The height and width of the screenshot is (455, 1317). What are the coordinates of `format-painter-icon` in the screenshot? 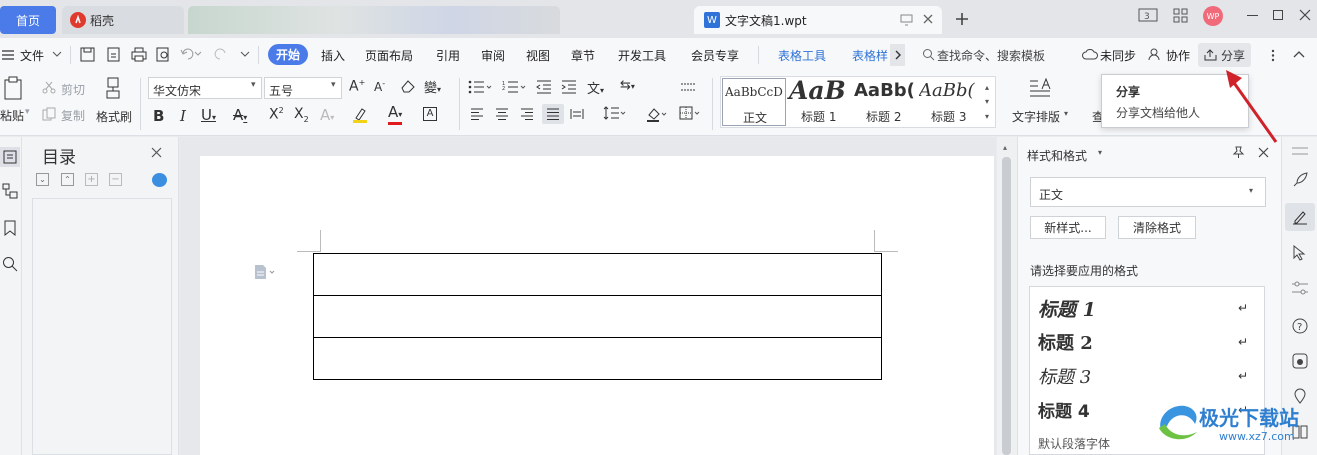 It's located at (113, 88).